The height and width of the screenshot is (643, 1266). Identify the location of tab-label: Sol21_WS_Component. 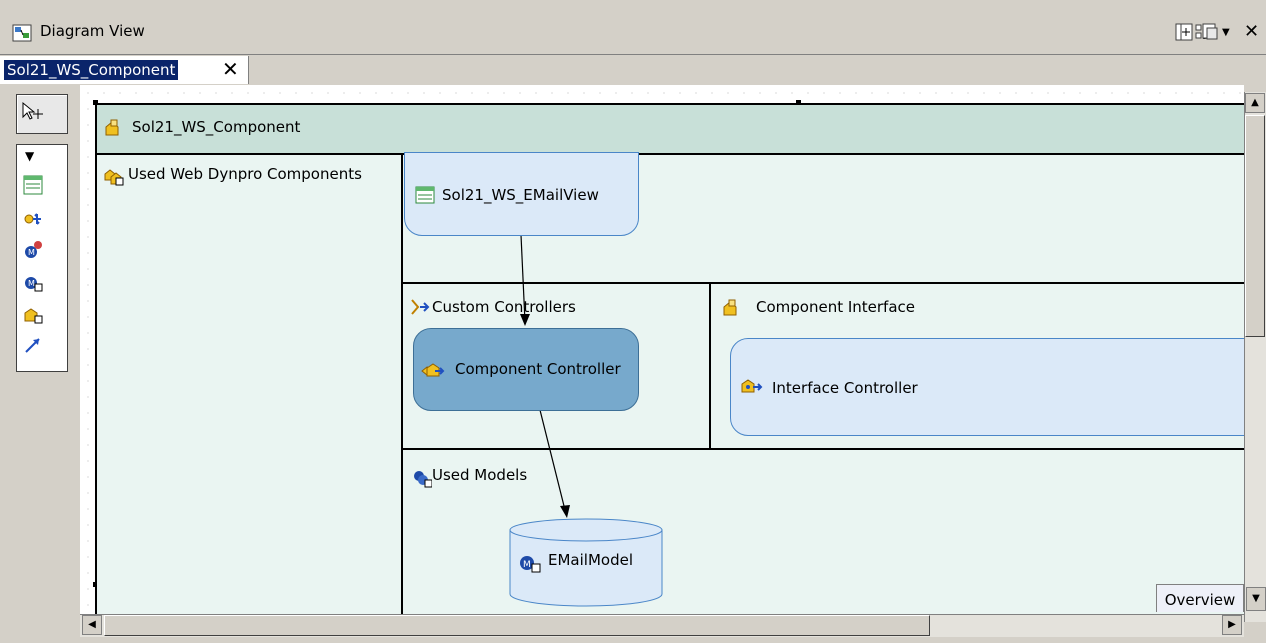
(91, 70).